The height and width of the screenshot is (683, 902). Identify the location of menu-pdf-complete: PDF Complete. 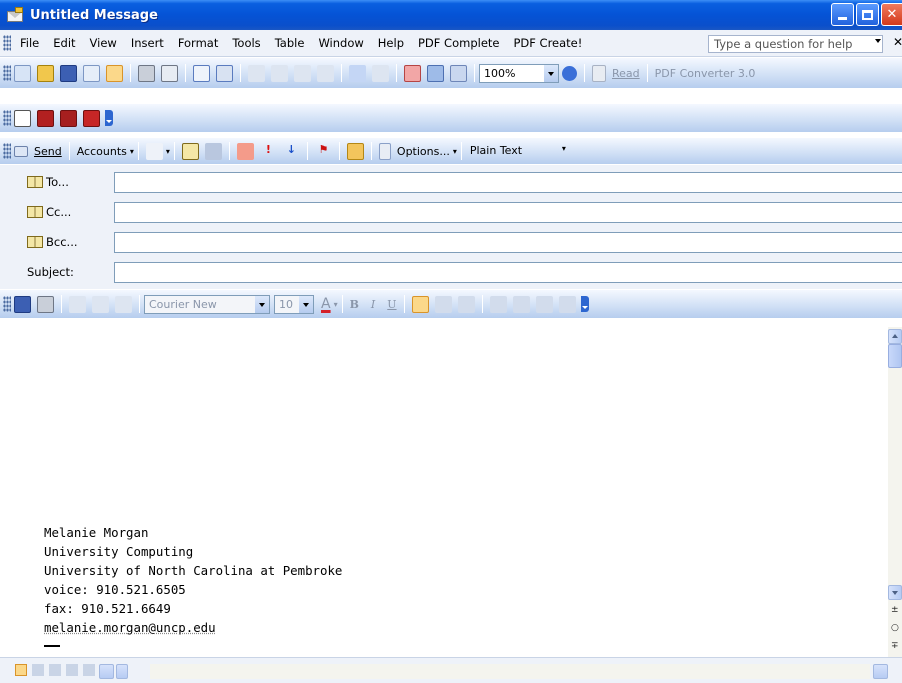
(458, 43).